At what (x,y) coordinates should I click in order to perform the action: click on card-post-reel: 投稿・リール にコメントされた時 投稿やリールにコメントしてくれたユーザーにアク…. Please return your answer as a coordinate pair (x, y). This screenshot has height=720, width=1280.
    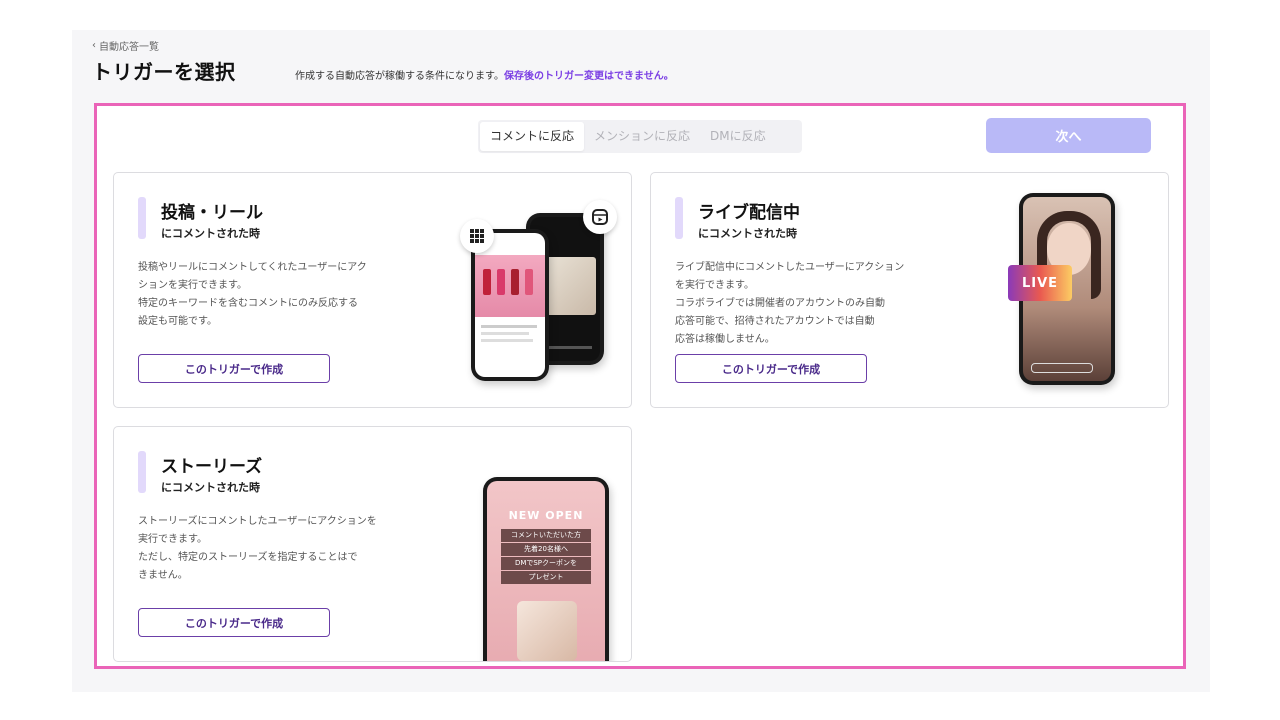
    Looking at the image, I should click on (372, 290).